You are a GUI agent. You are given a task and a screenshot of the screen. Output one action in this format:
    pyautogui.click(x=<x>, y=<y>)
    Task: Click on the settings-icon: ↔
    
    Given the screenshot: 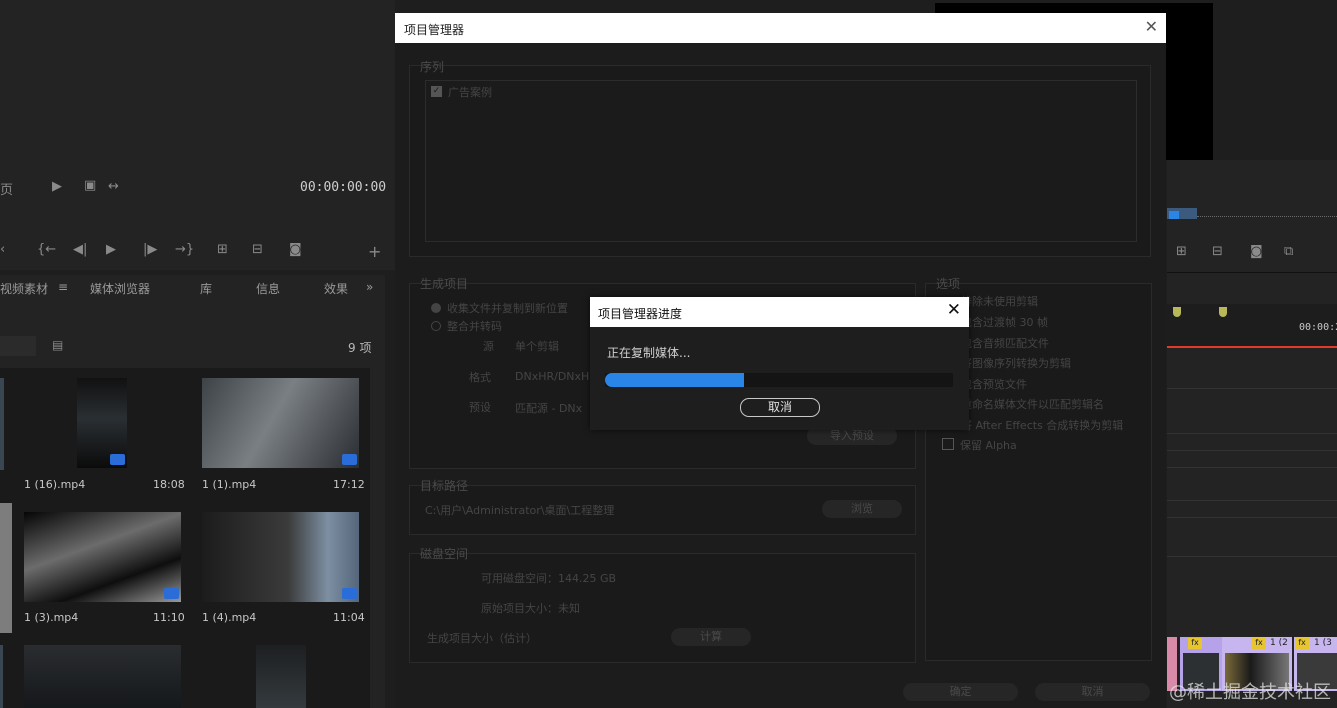 What is the action you would take?
    pyautogui.click(x=113, y=186)
    